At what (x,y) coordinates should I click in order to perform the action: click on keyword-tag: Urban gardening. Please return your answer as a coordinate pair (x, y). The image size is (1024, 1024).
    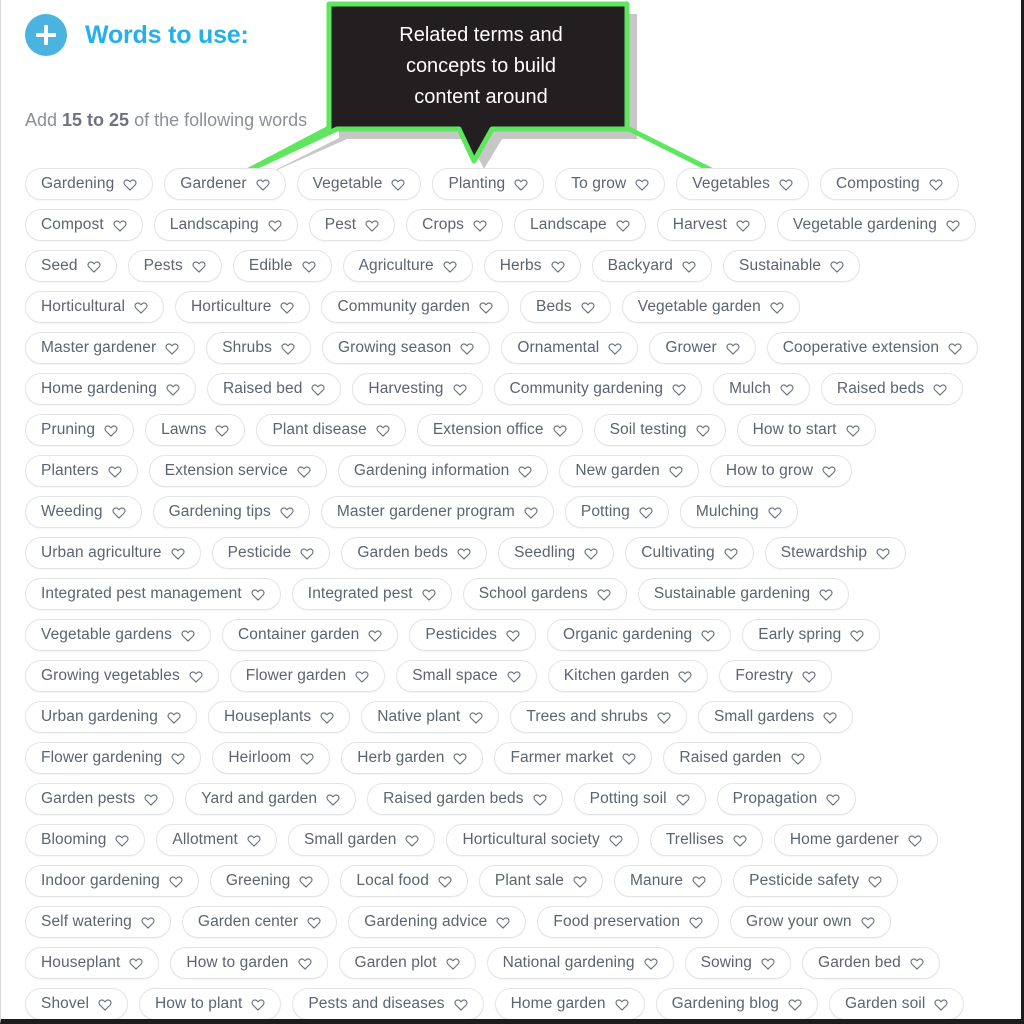
    Looking at the image, I should click on (111, 717).